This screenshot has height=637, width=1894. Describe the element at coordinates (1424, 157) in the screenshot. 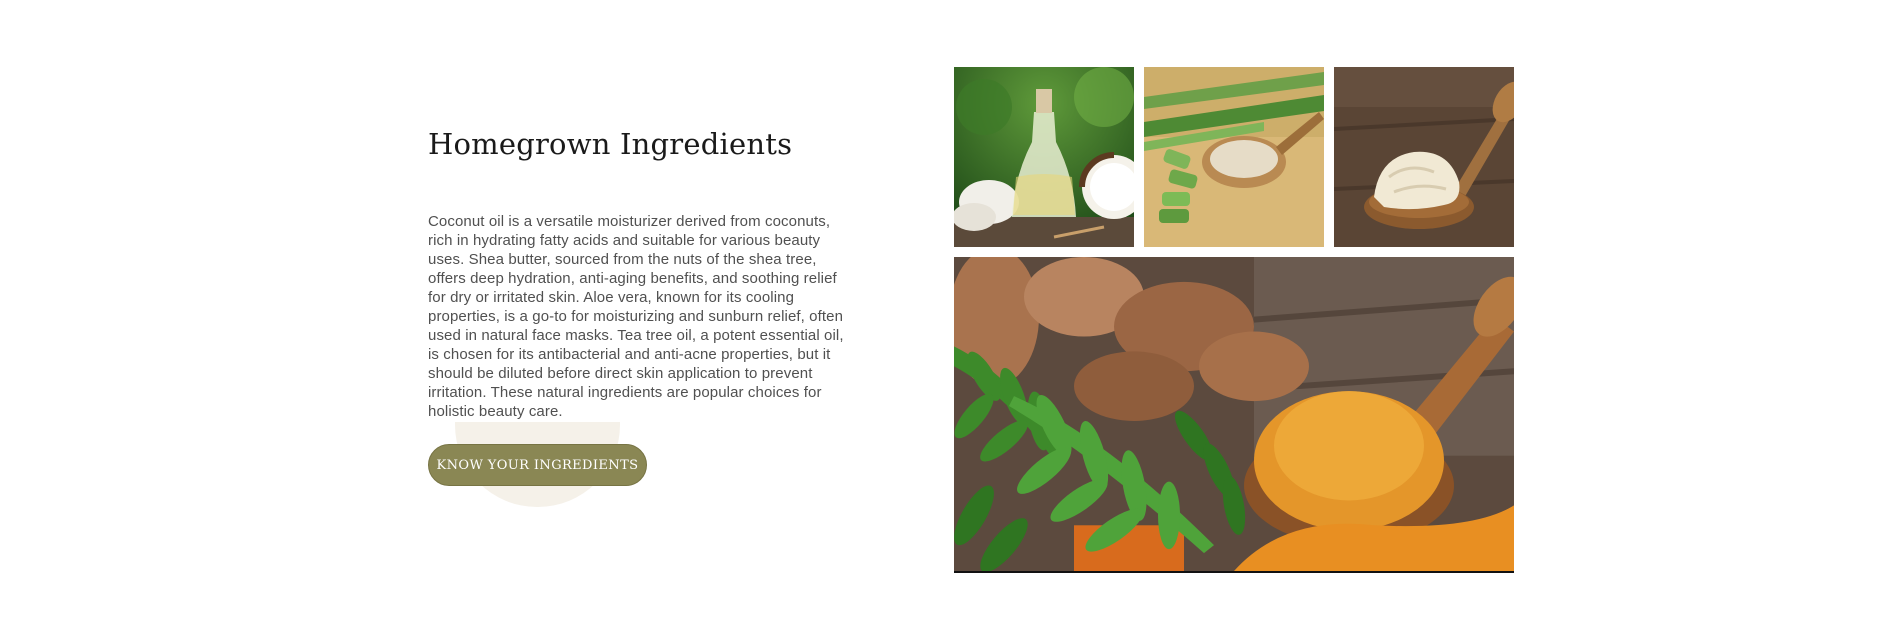

I see `shea-butter-image` at that location.